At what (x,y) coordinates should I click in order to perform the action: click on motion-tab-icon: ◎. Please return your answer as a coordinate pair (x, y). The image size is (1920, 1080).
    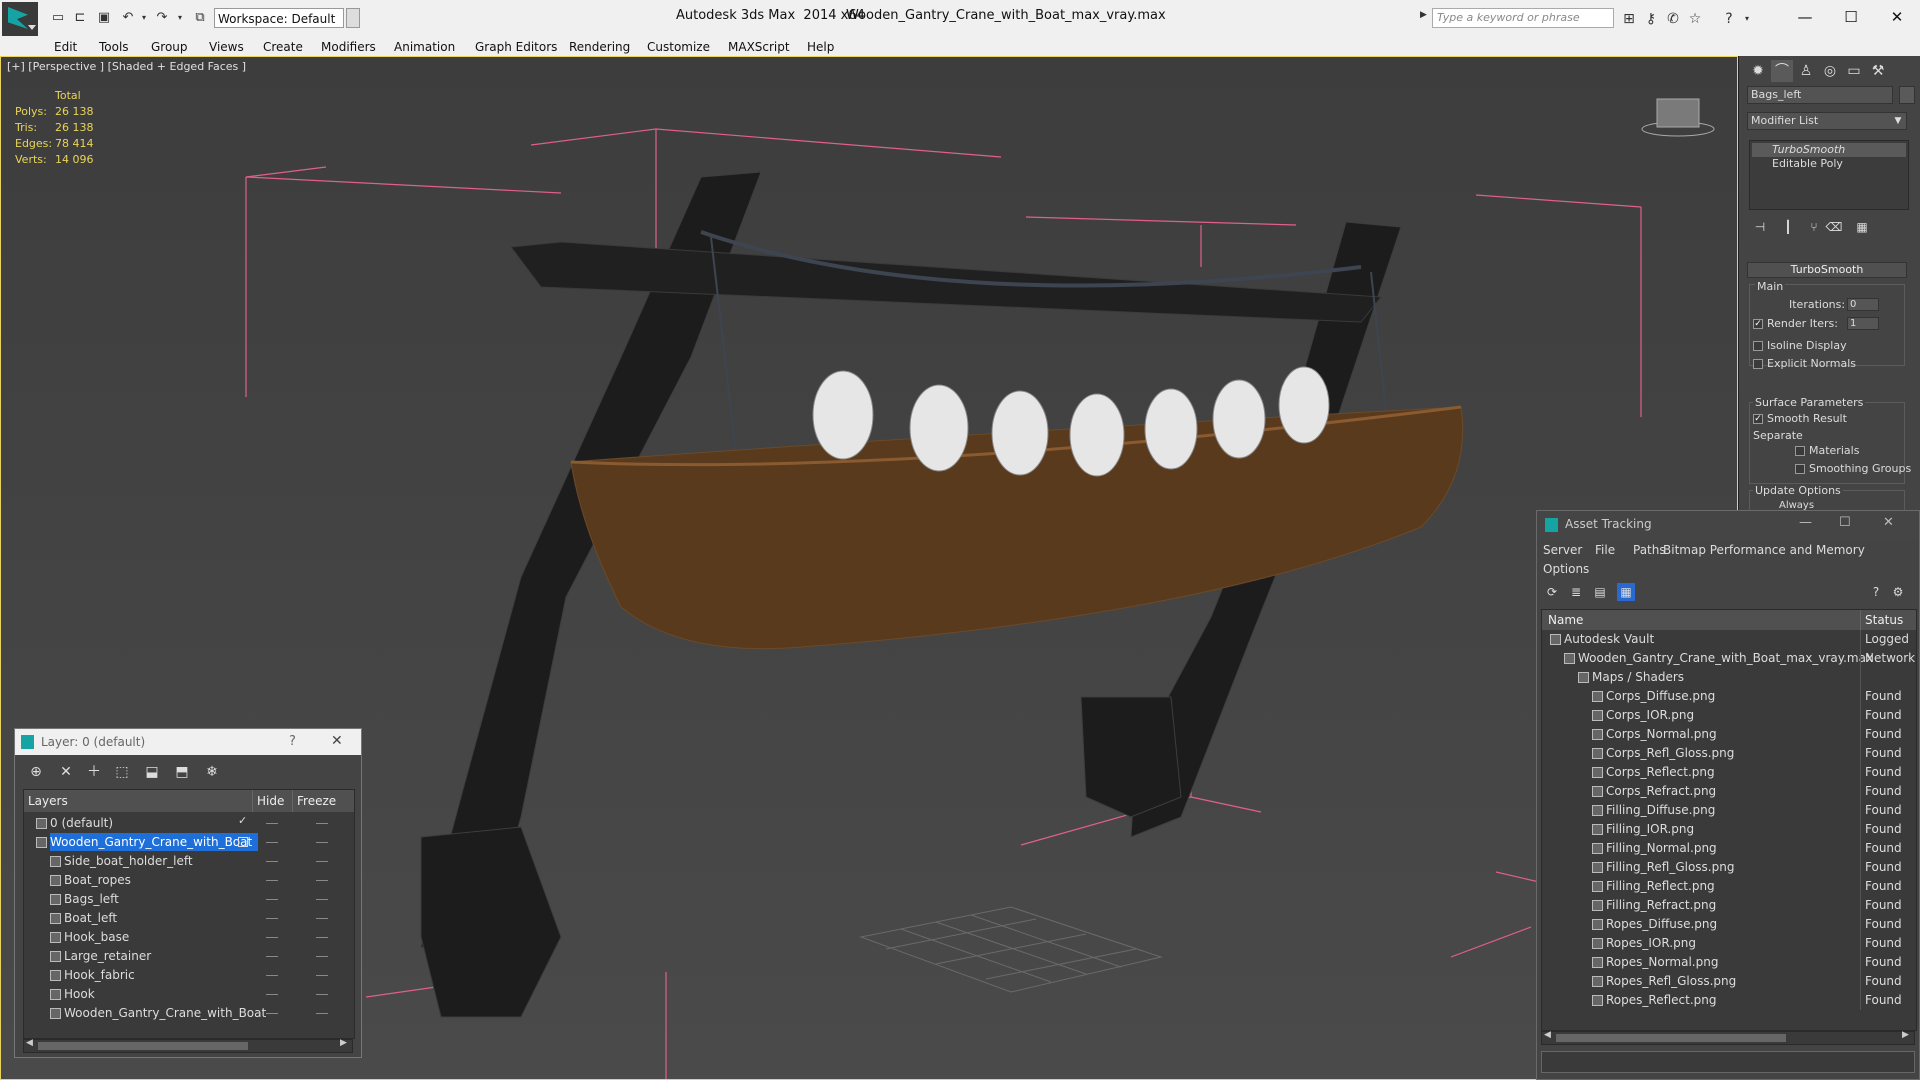
    Looking at the image, I should click on (1830, 71).